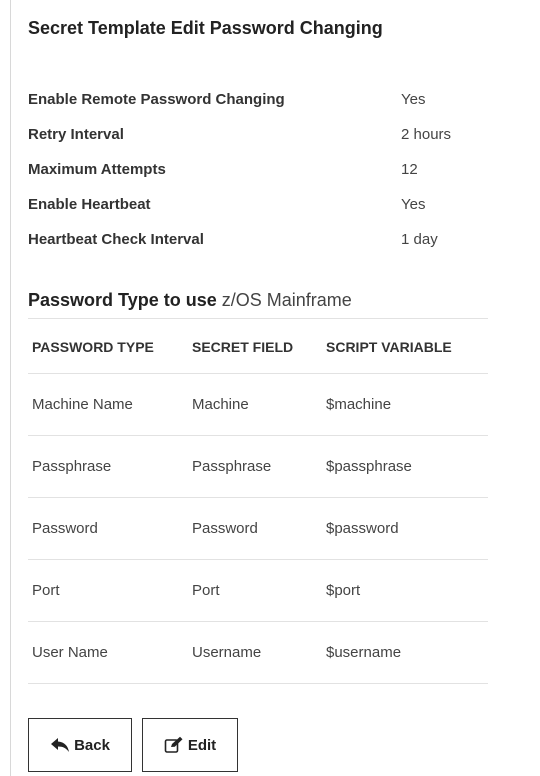  What do you see at coordinates (369, 466) in the screenshot?
I see `cell-script-variable: $passphrase` at bounding box center [369, 466].